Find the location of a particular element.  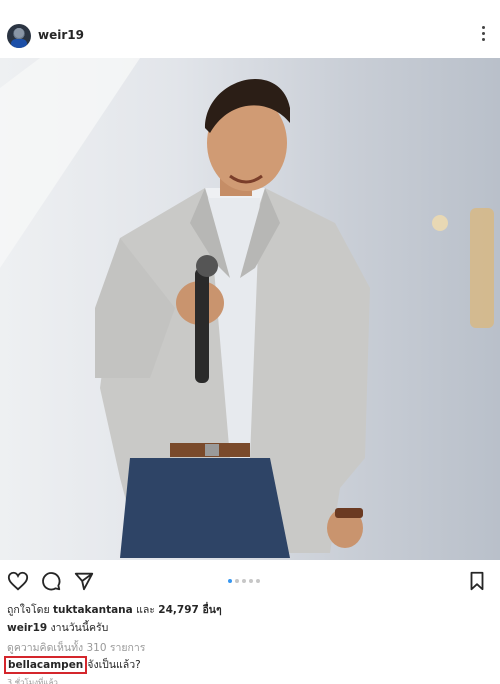

header-username: weir19 is located at coordinates (61, 35).